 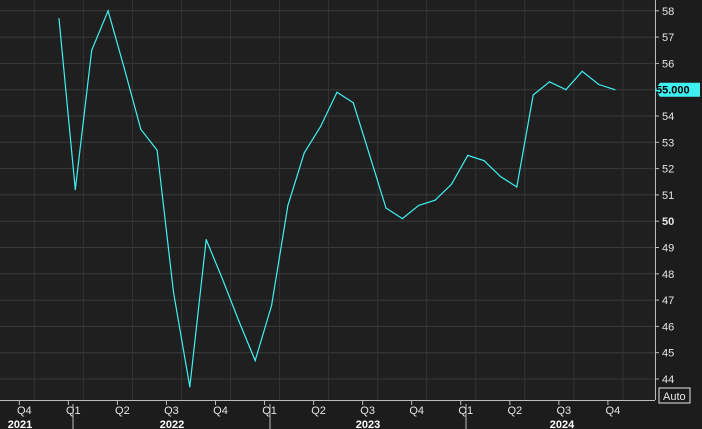 I want to click on y-tick-label: 54, so click(x=668, y=117).